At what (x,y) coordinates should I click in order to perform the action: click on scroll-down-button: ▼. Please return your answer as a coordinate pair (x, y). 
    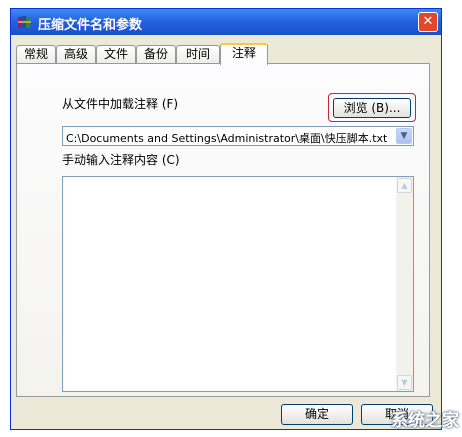
    Looking at the image, I should click on (404, 382).